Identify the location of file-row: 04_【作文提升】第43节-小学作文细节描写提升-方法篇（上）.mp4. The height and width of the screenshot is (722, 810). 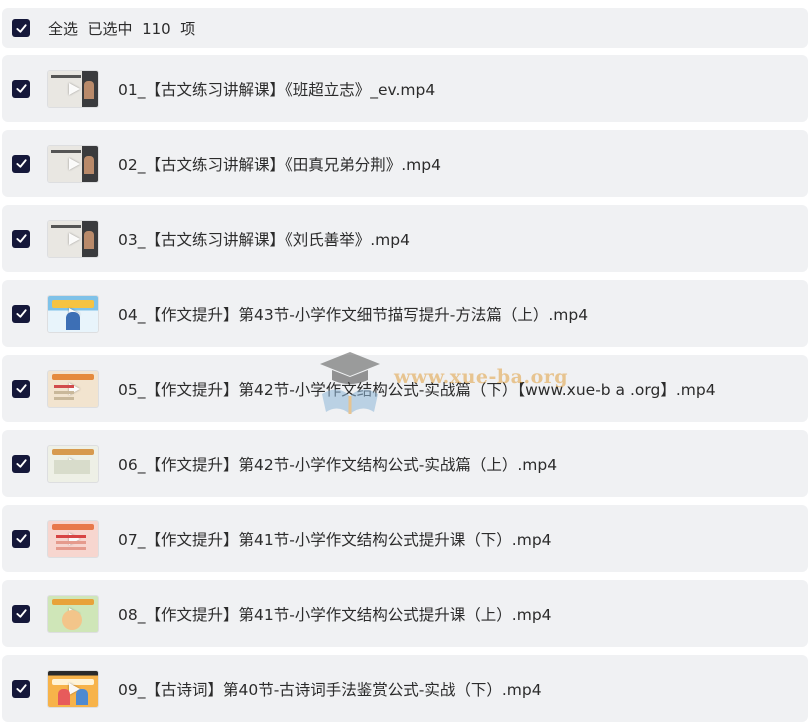
(405, 313).